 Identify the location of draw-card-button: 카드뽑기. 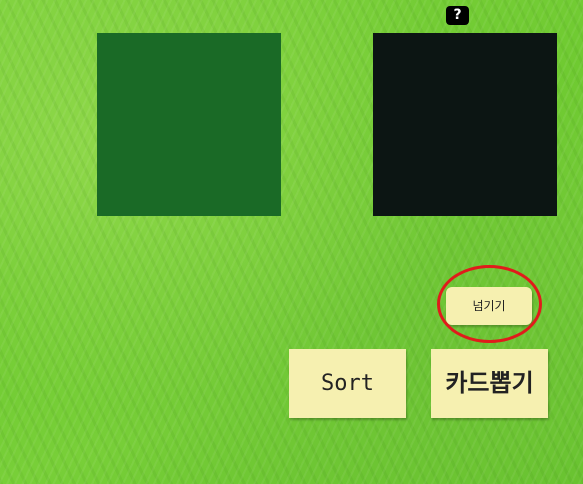
(489, 383).